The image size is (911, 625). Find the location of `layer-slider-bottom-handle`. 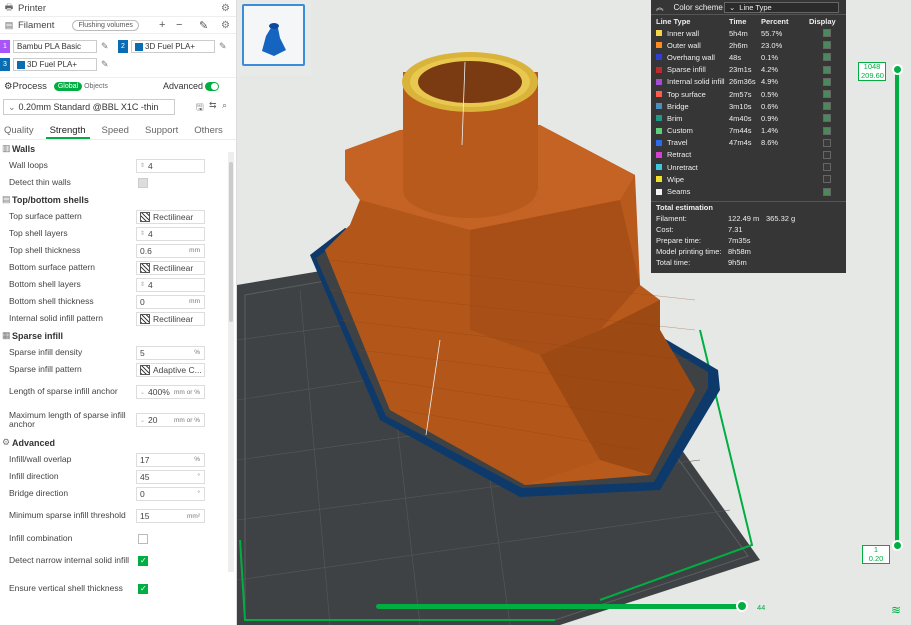

layer-slider-bottom-handle is located at coordinates (897, 545).